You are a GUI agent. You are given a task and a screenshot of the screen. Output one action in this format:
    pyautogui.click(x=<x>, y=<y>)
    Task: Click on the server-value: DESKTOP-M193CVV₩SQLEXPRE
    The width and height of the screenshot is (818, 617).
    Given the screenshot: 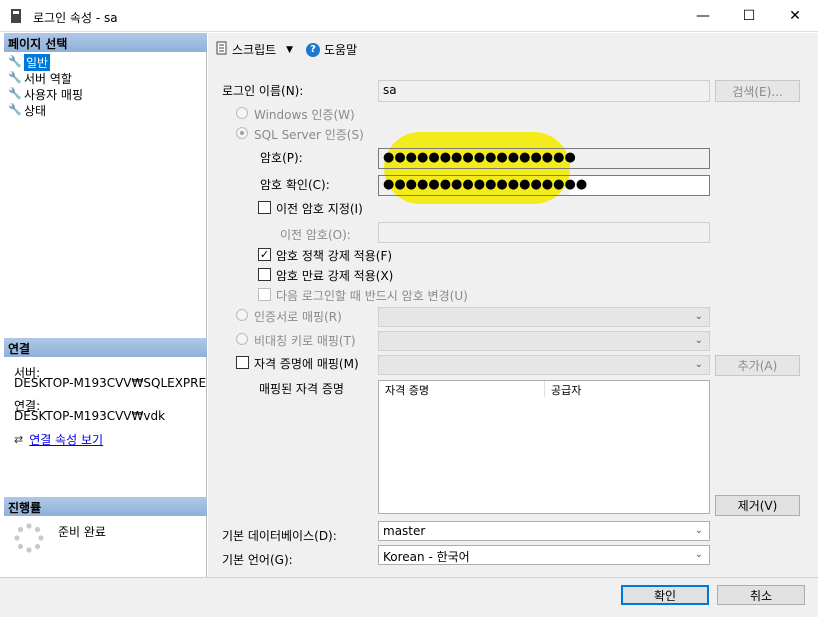 What is the action you would take?
    pyautogui.click(x=110, y=383)
    